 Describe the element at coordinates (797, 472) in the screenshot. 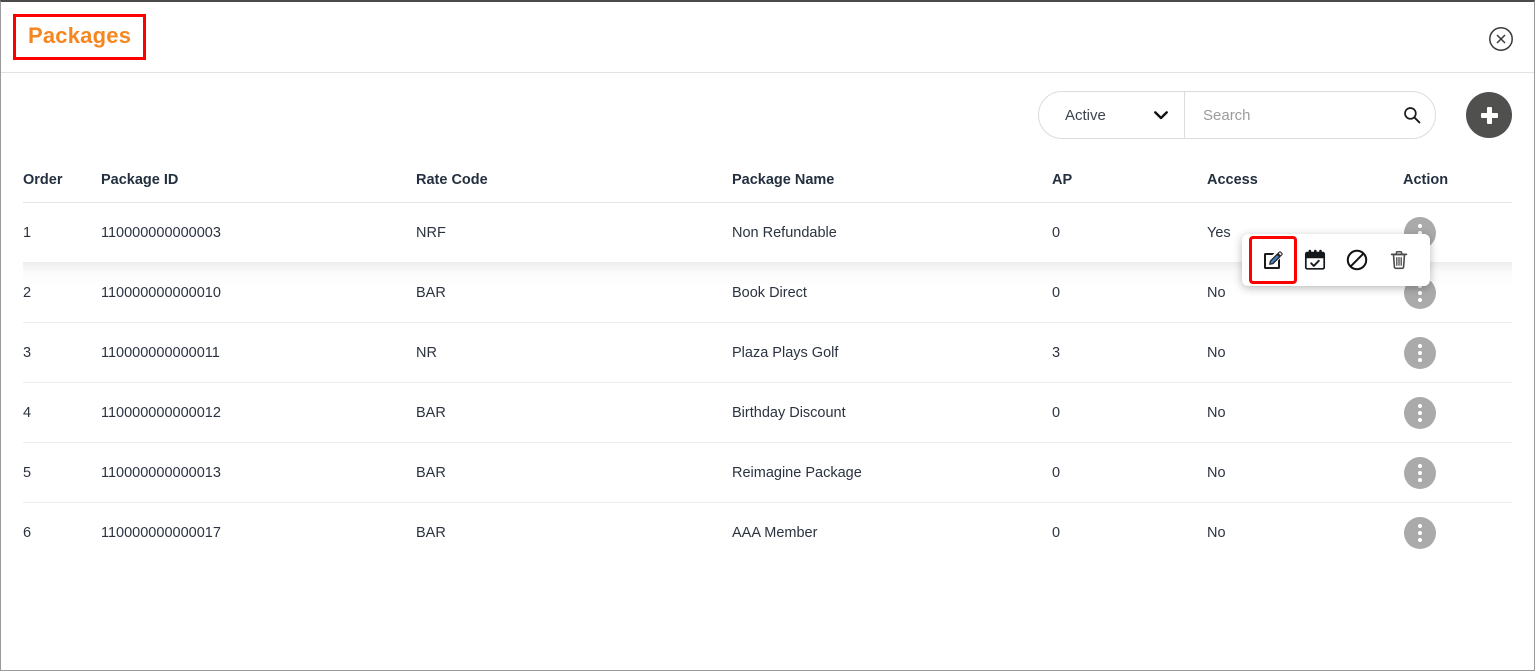

I see `cell-package-name: Reimagine Package` at that location.